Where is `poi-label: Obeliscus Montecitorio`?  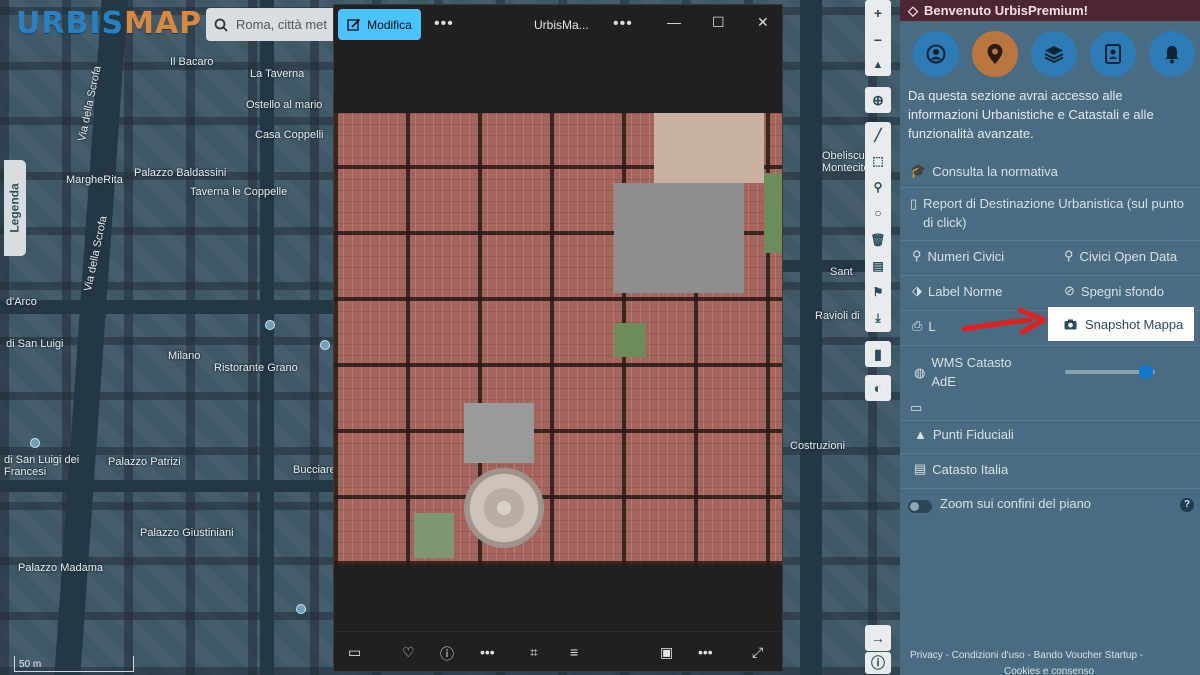 poi-label: Obeliscus Montecitorio is located at coordinates (852, 162).